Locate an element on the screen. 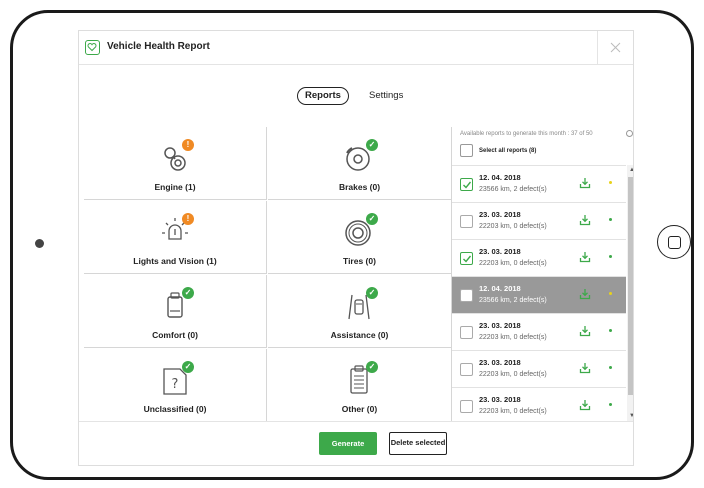  category-engine: ! Engine (1) is located at coordinates (175, 163).